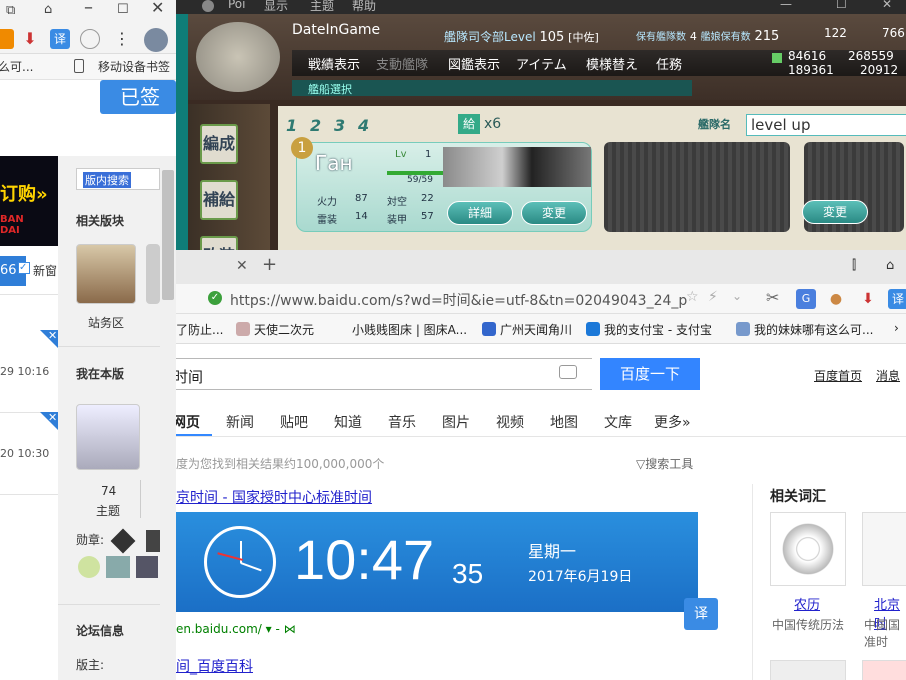 This screenshot has height=680, width=906. I want to click on empty-ship-slot, so click(697, 187).